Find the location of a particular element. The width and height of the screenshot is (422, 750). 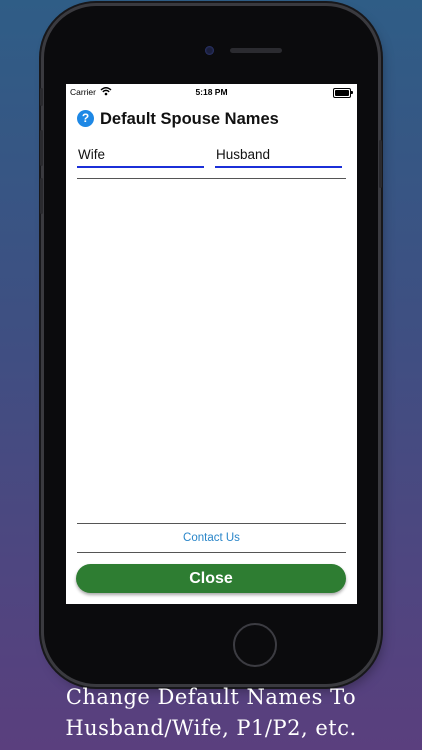

top-divider is located at coordinates (211, 178).